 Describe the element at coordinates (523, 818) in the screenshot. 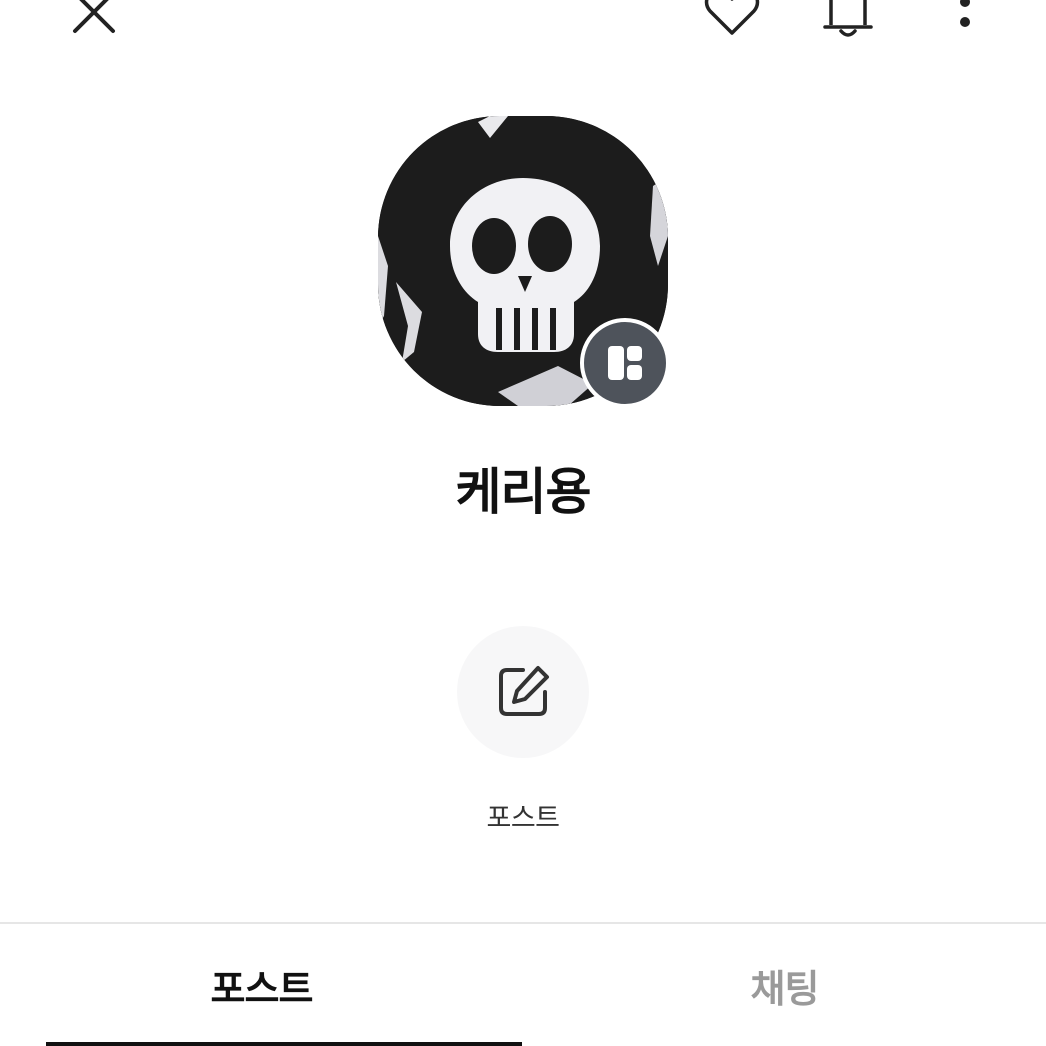

I see `post-action-label: 포스트` at that location.